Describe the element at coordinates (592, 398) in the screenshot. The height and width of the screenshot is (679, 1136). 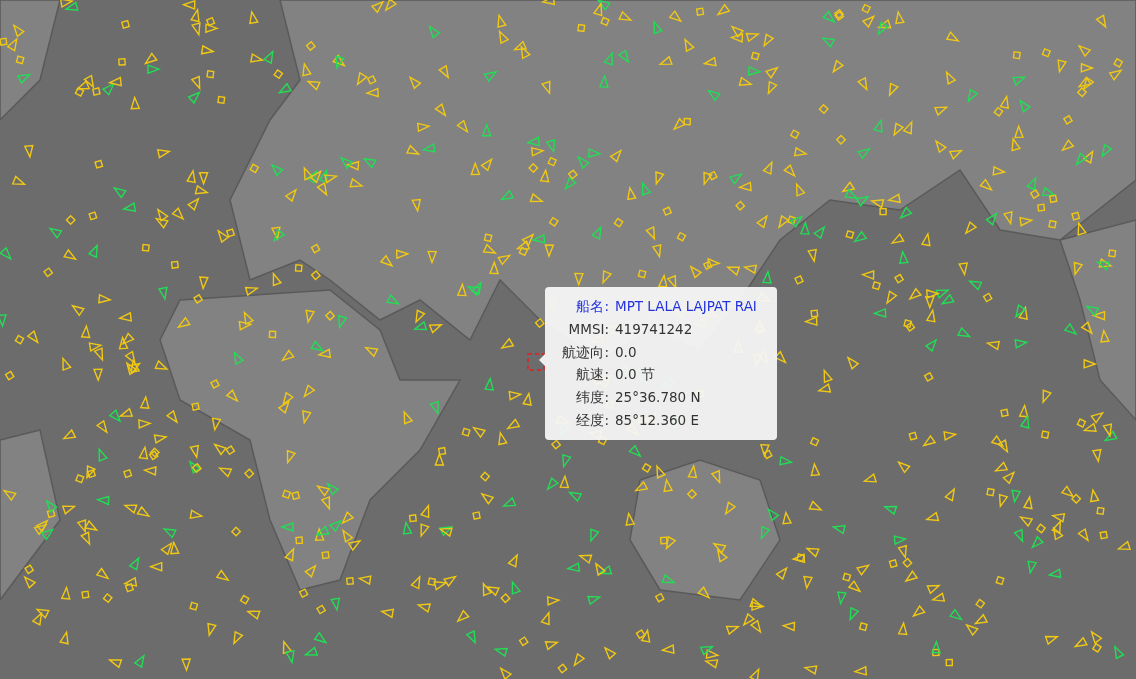
I see `tooltip-label: 纬度:` at that location.